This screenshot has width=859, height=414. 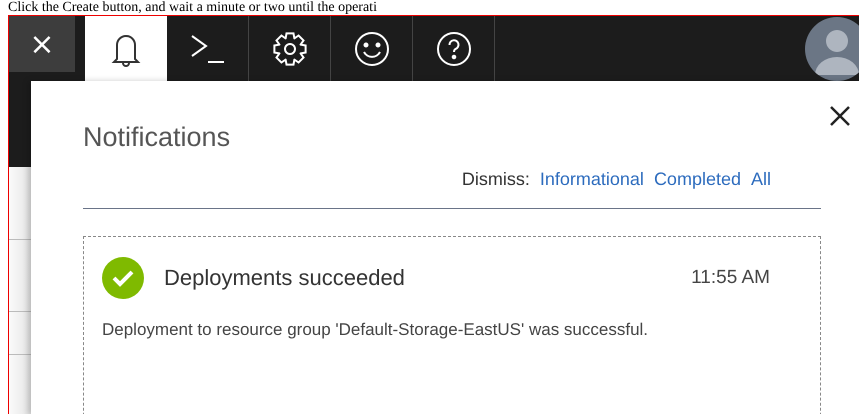 What do you see at coordinates (289, 49) in the screenshot?
I see `settings-icon` at bounding box center [289, 49].